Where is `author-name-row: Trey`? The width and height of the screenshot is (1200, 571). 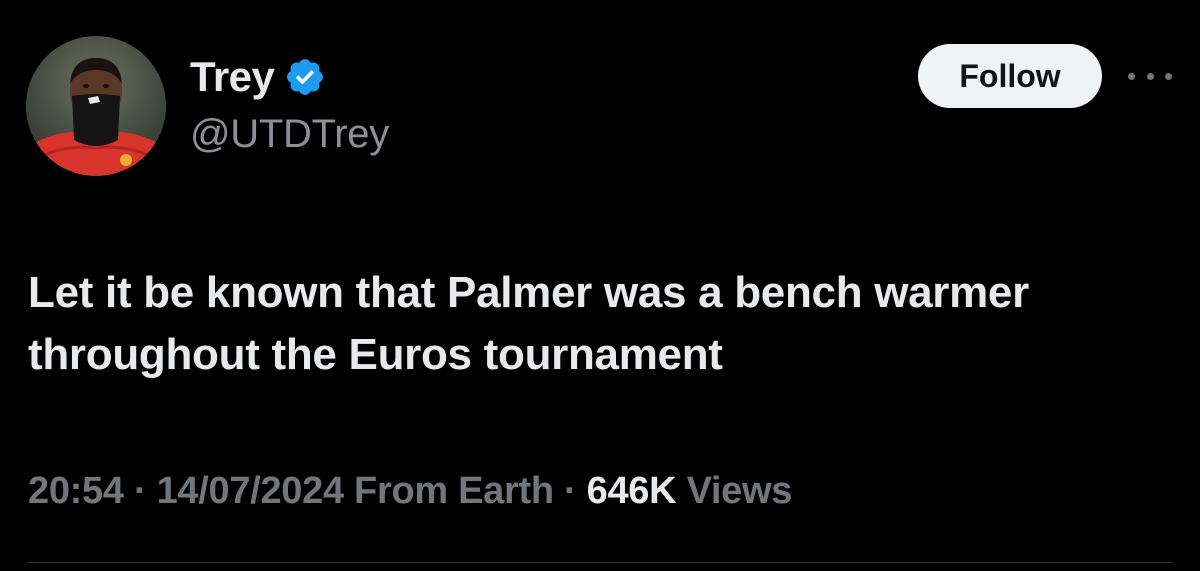
author-name-row: Trey is located at coordinates (258, 77).